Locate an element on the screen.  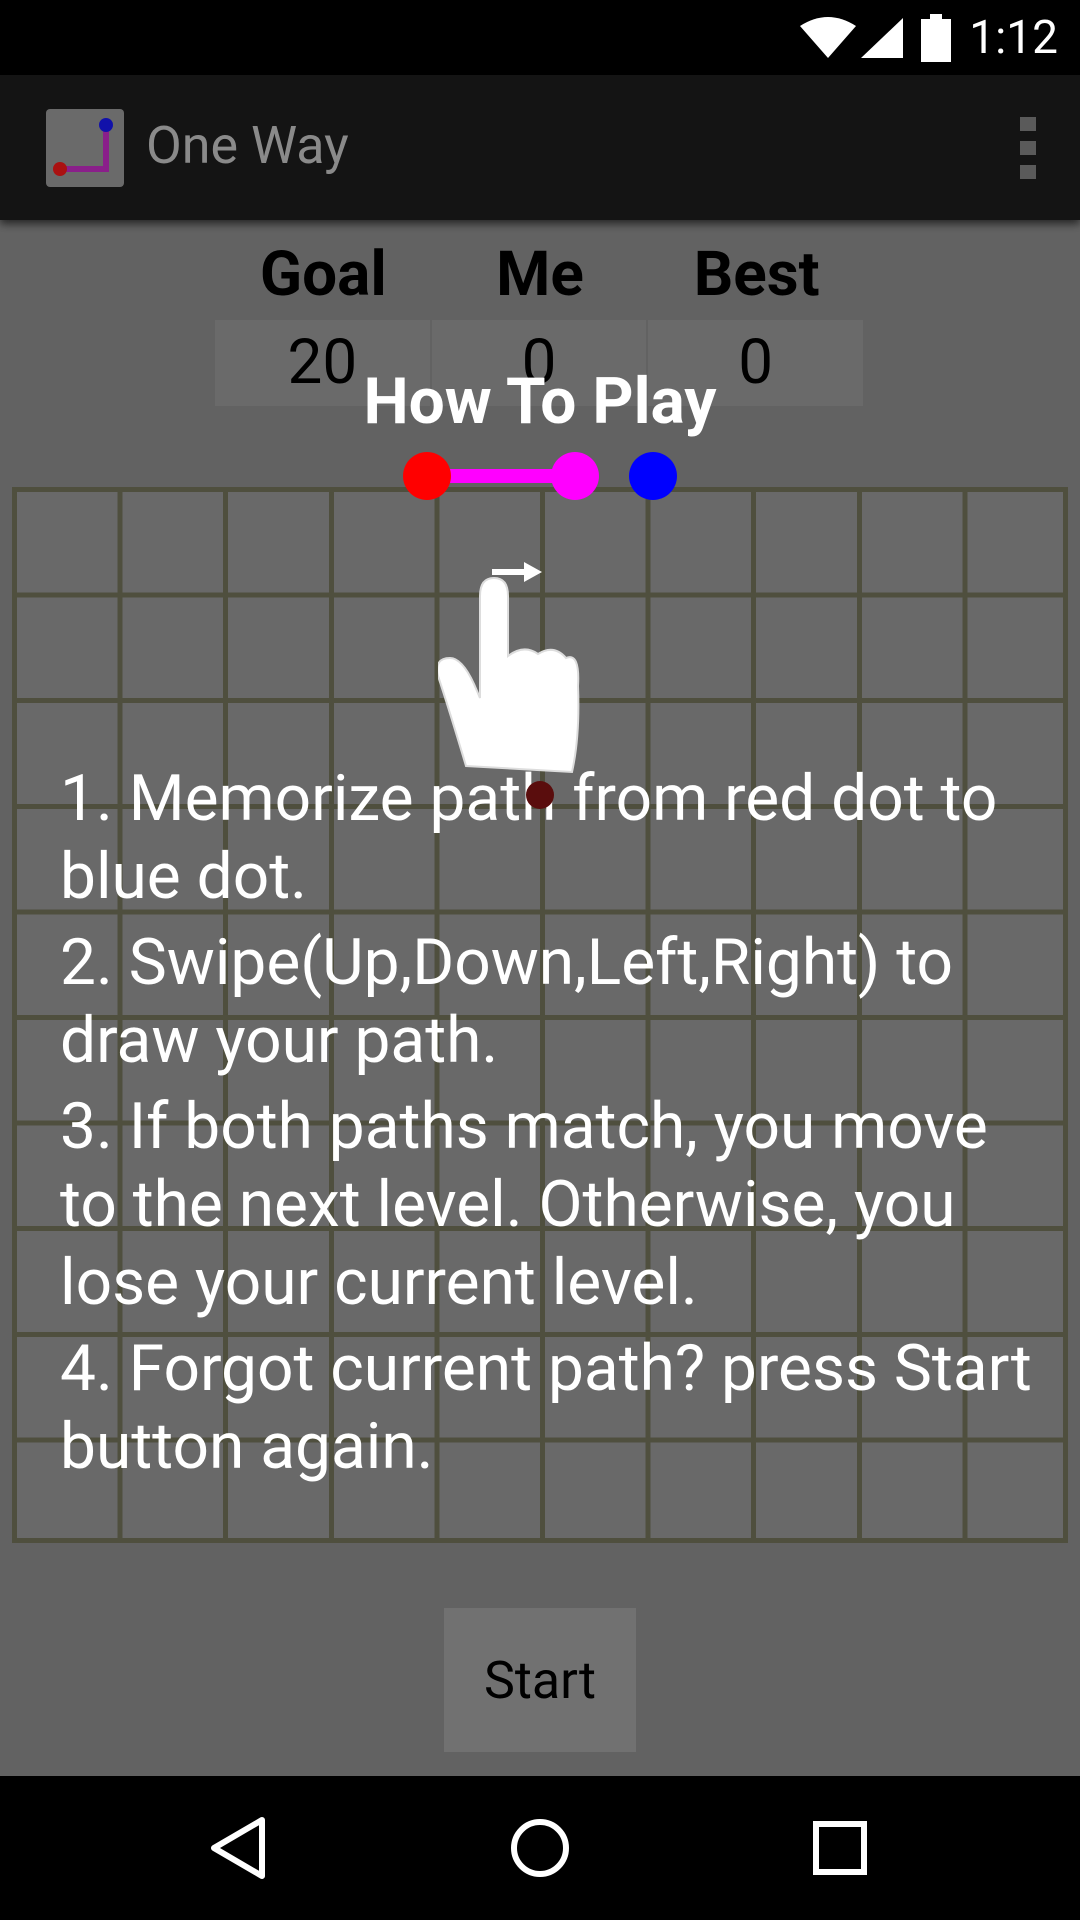
overflow-menu-icon is located at coordinates (1028, 148).